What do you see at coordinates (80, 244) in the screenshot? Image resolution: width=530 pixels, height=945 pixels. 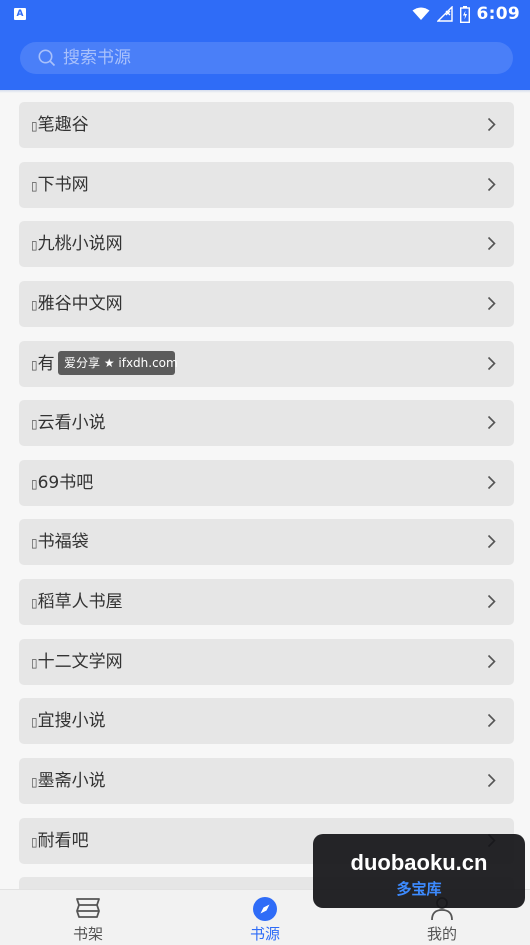 I see `source-name-text: 九桃小说网` at bounding box center [80, 244].